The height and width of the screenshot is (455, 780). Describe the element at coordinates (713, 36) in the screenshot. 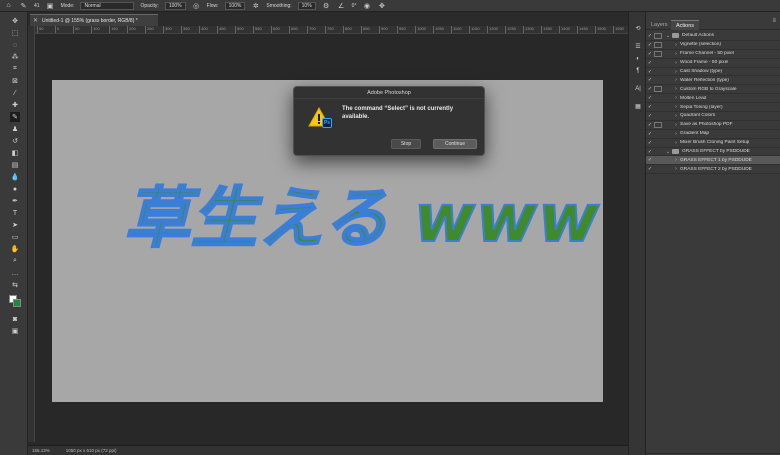

I see `action-set-row: ✓ ⌄ Default Actions` at that location.